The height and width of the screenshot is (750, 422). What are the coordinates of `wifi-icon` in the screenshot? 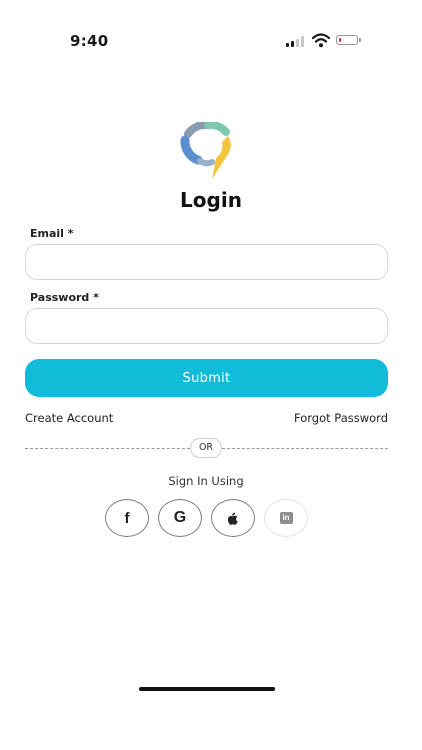 It's located at (321, 40).